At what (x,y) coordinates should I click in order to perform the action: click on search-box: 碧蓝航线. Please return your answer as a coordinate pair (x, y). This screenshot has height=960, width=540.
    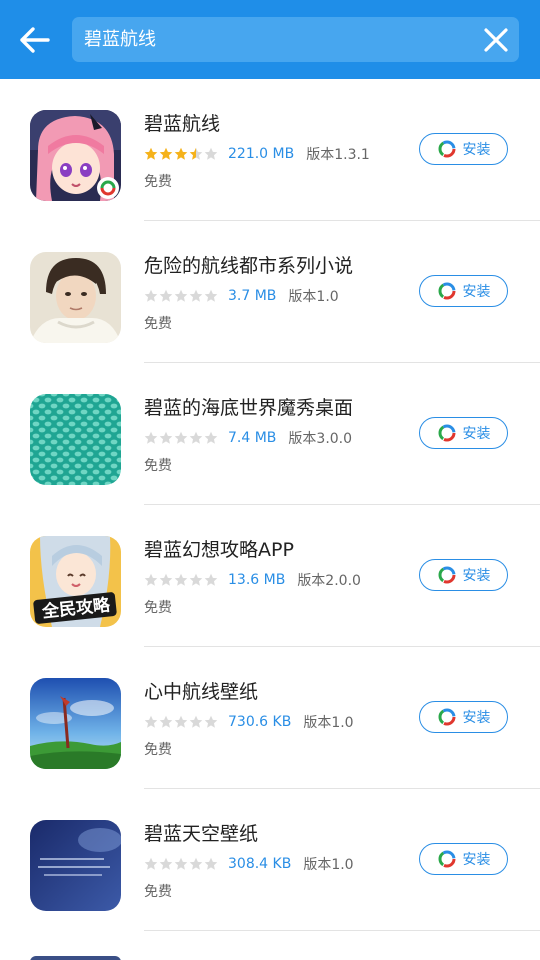
    Looking at the image, I should click on (295, 39).